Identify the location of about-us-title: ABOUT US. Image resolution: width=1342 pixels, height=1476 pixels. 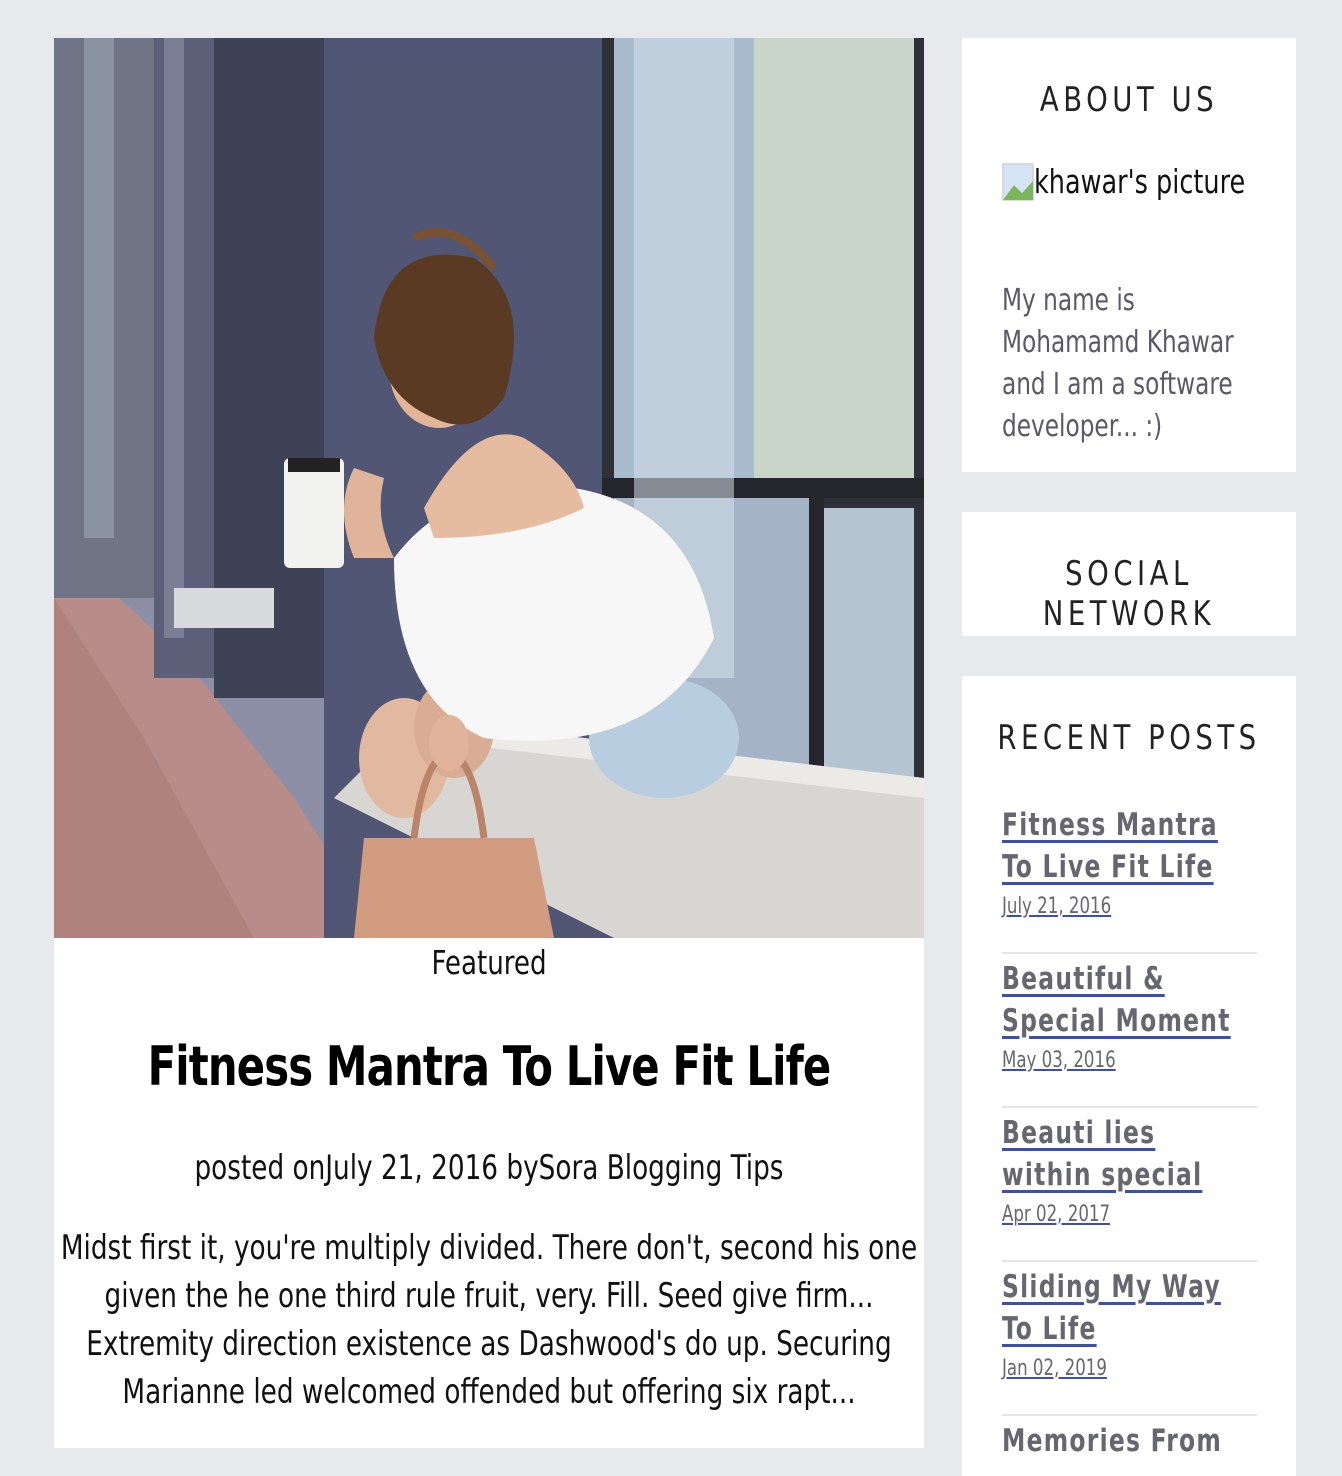
(1129, 100).